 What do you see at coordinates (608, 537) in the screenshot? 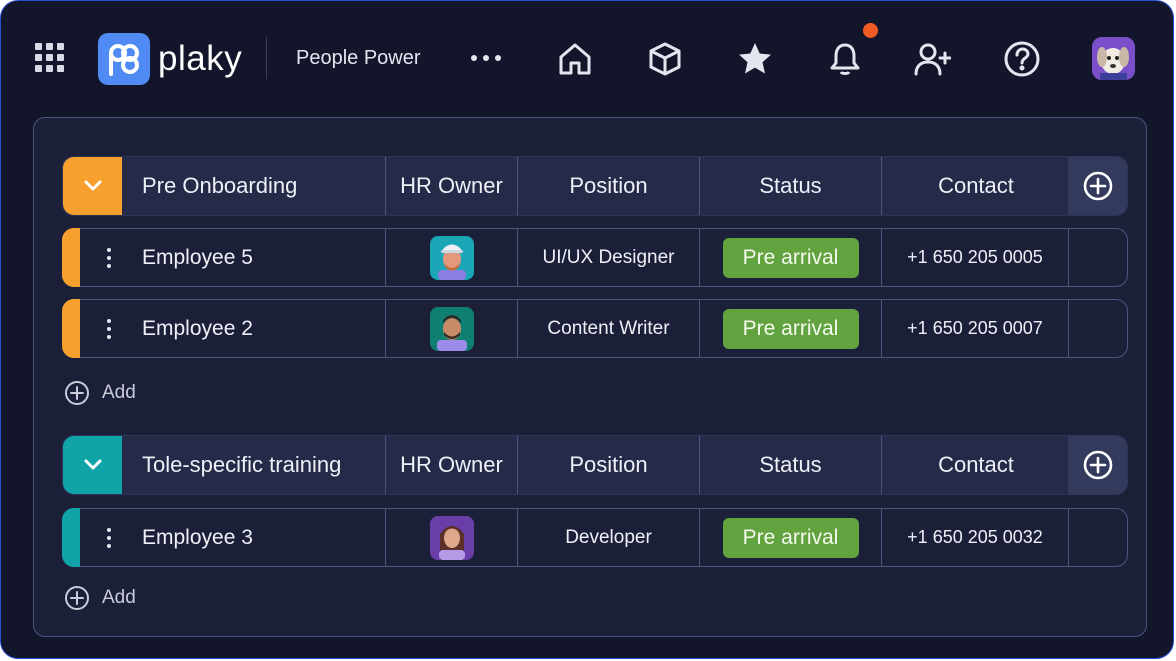
I see `position-cell: Developer` at bounding box center [608, 537].